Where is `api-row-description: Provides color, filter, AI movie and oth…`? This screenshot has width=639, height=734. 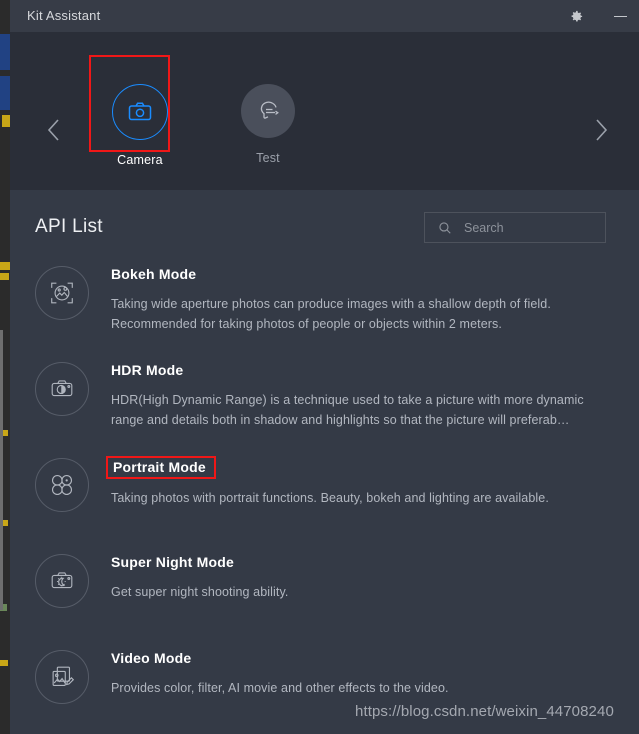
api-row-description: Provides color, filter, AI movie and oth… is located at coordinates (280, 688).